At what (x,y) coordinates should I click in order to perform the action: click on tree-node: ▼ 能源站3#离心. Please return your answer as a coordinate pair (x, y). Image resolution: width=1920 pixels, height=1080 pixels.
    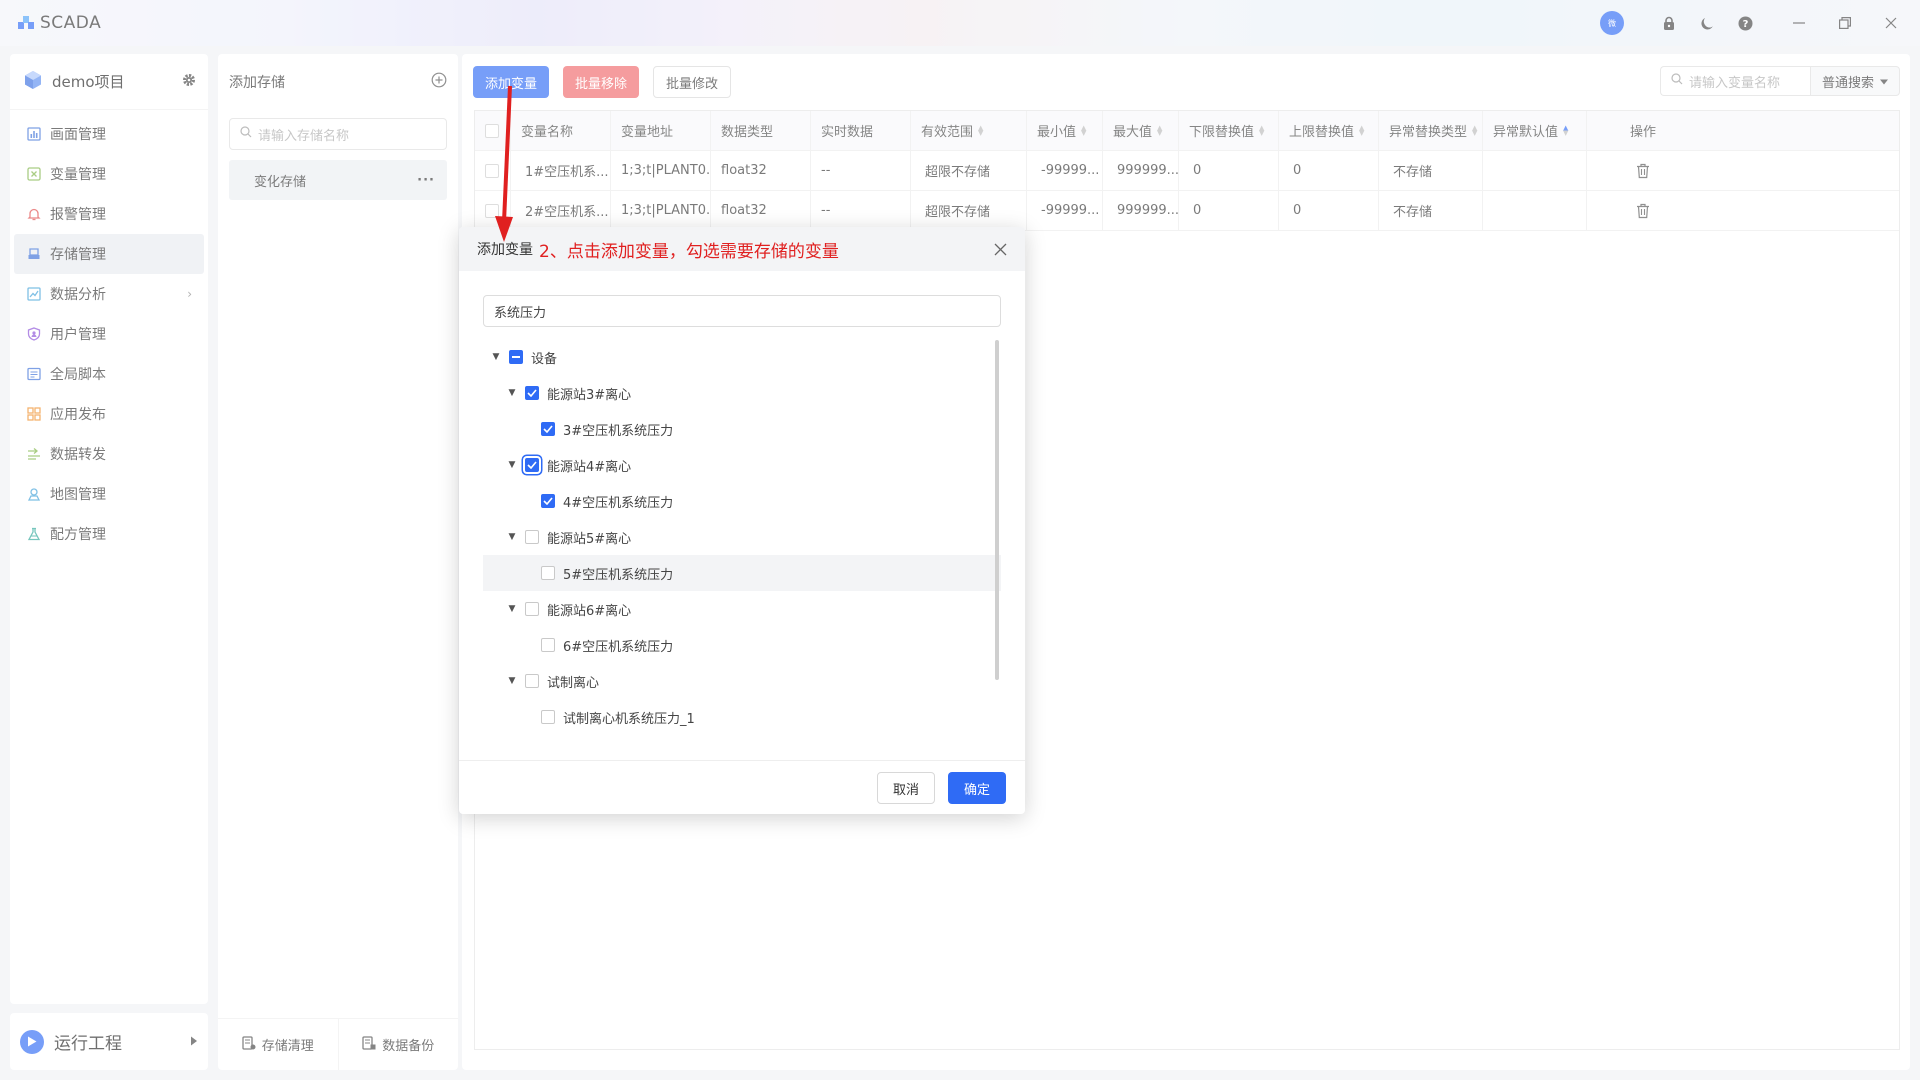
    Looking at the image, I should click on (742, 393).